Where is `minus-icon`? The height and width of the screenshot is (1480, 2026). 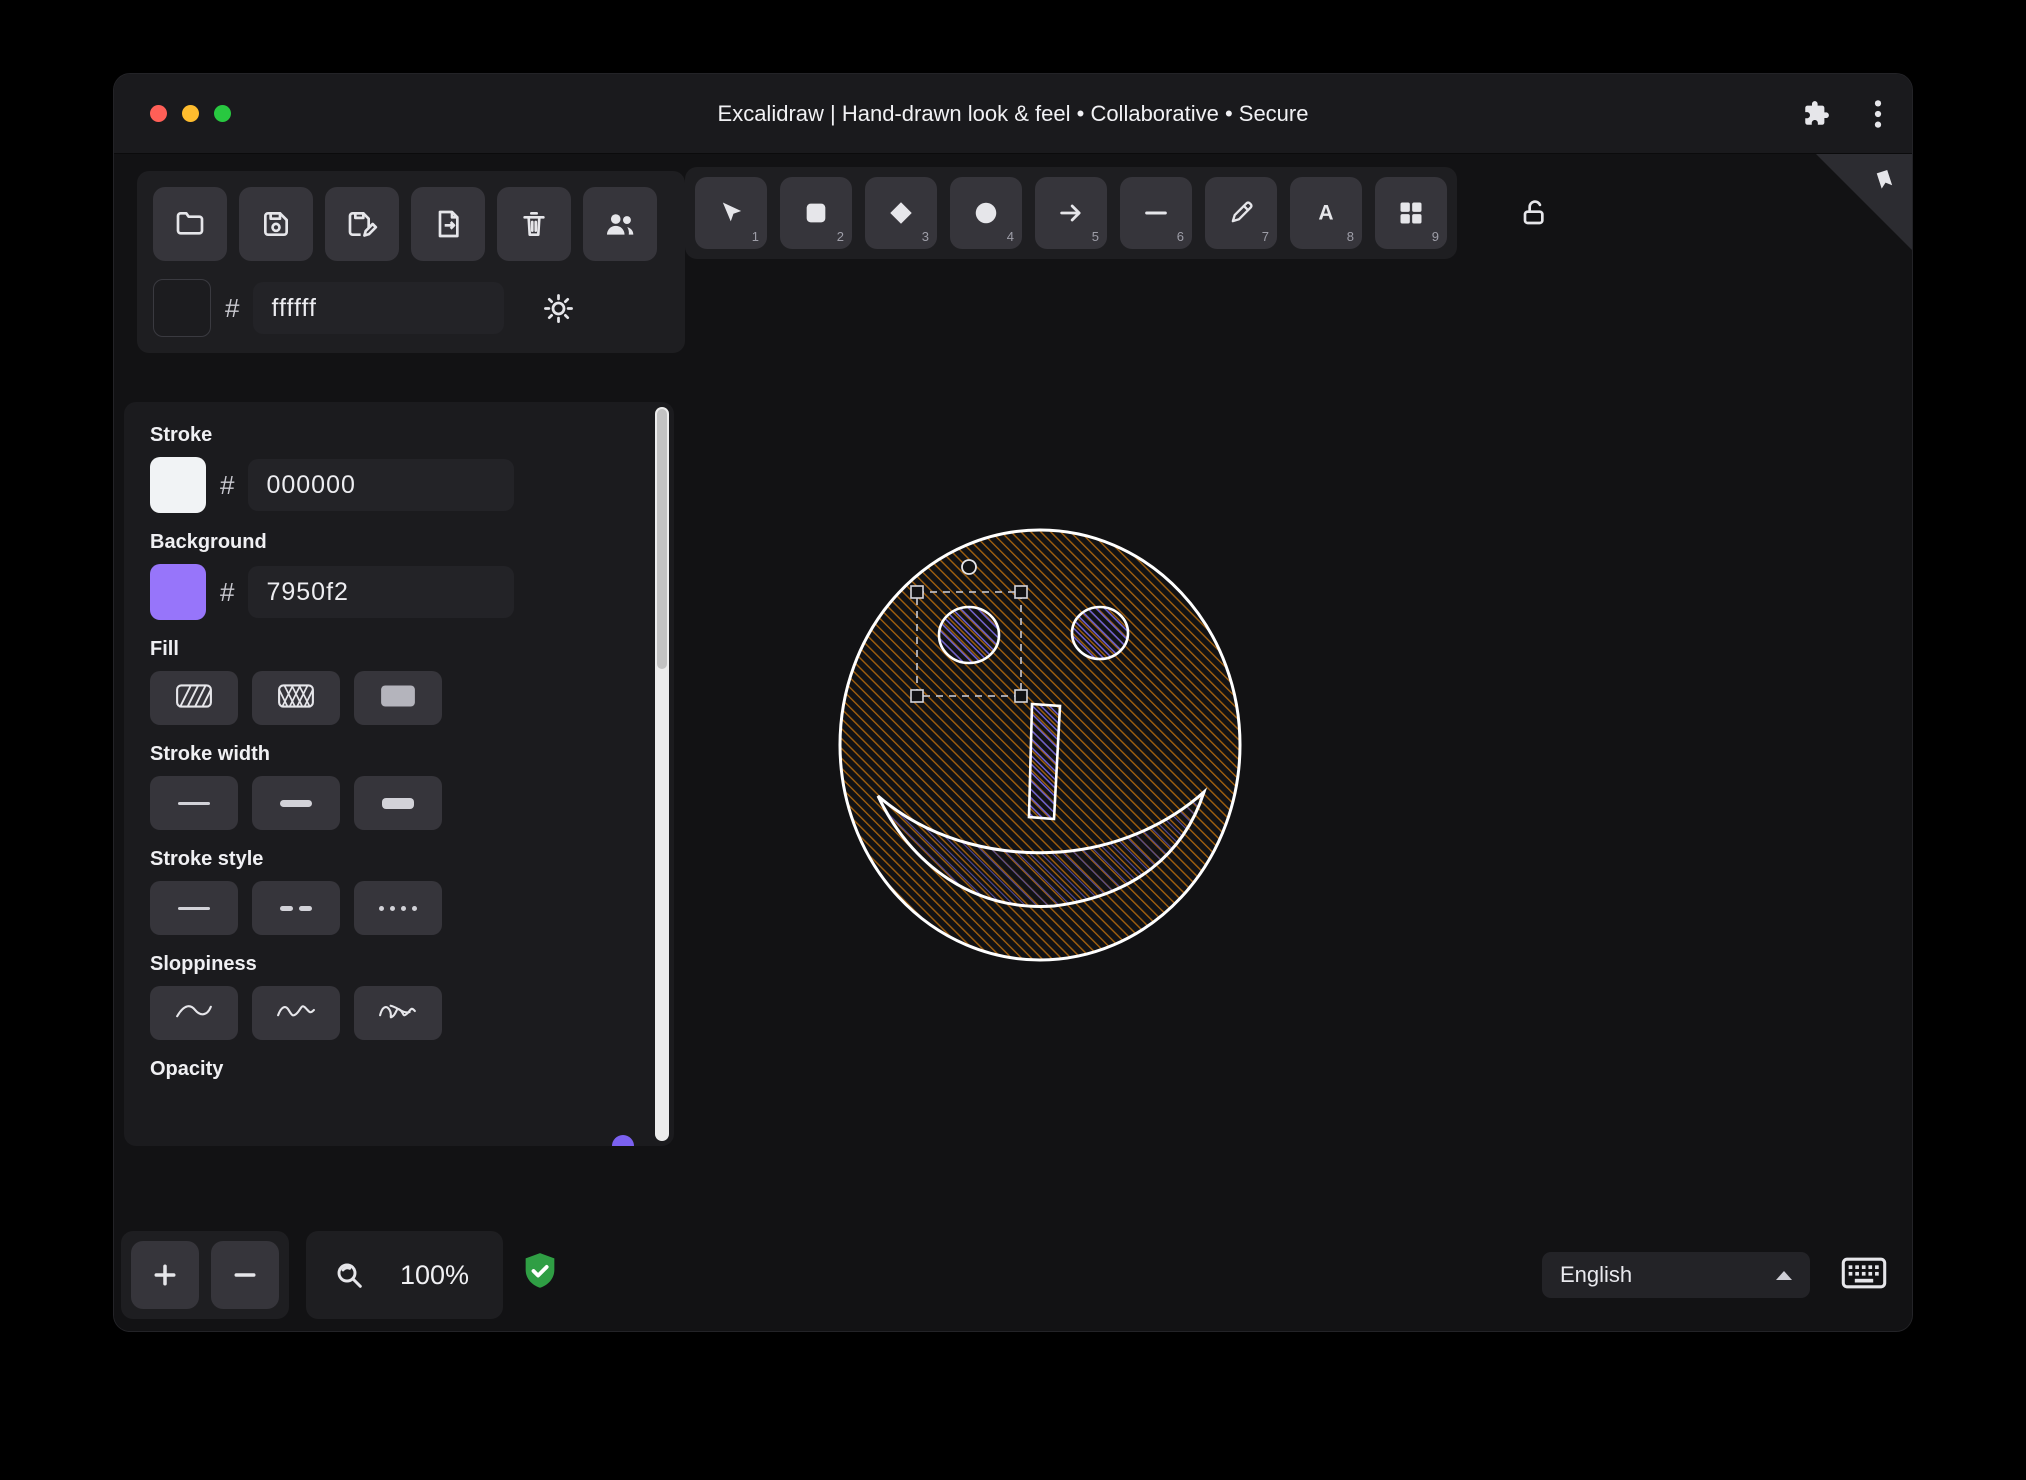 minus-icon is located at coordinates (245, 1275).